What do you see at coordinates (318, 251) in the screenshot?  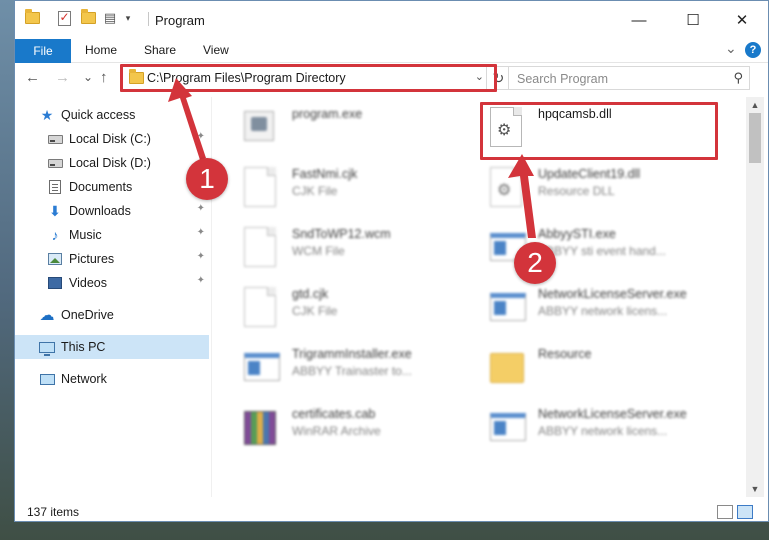 I see `file-type: WCM File` at bounding box center [318, 251].